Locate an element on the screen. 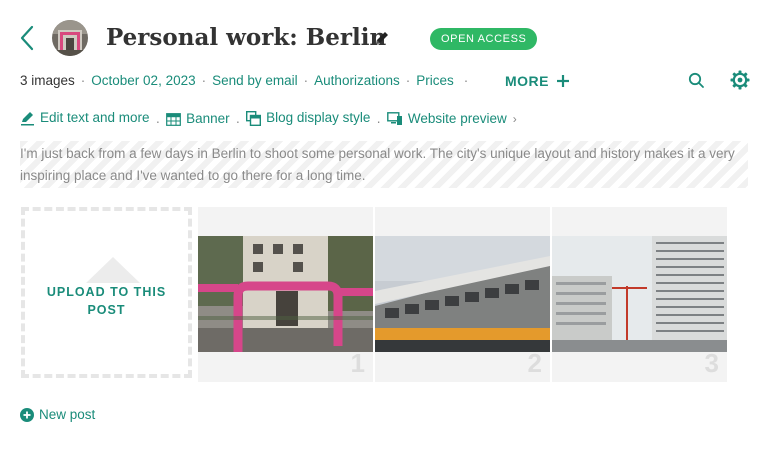  monitor-icon is located at coordinates (394, 118).